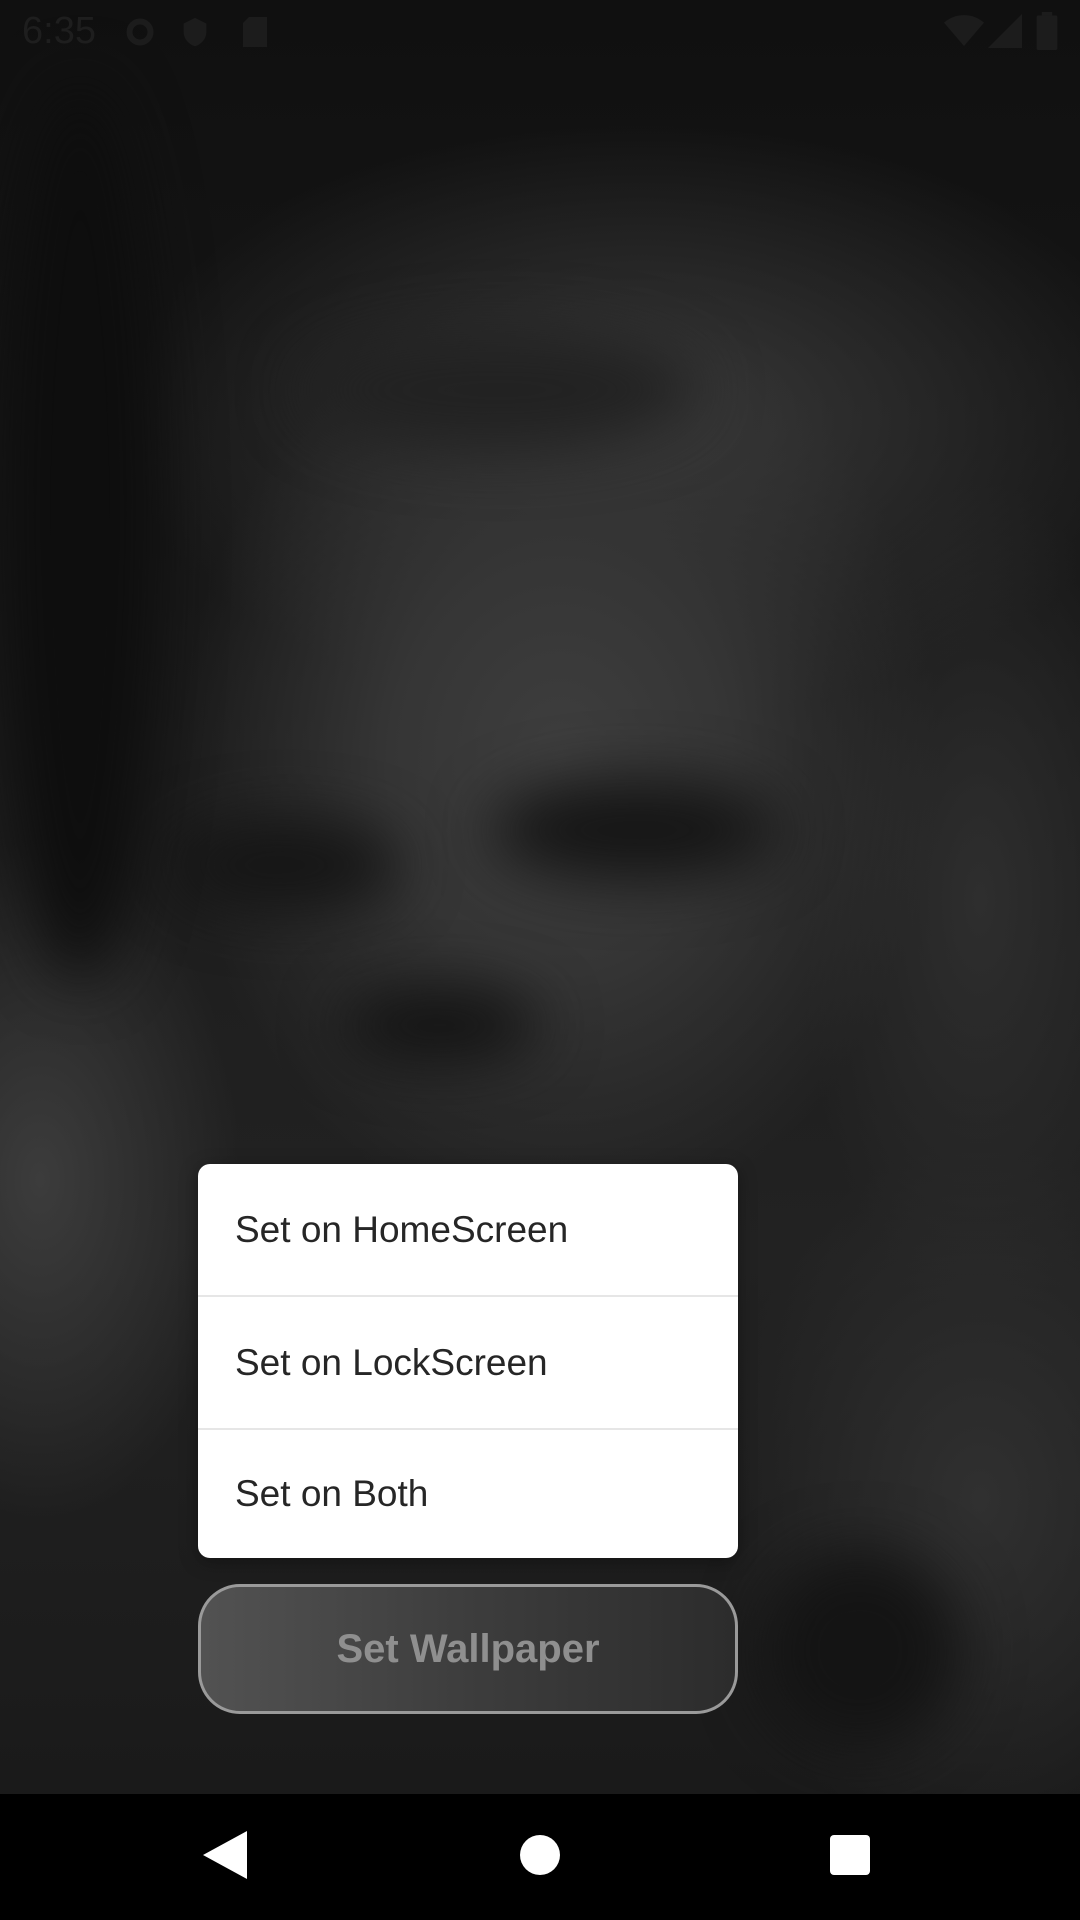  Describe the element at coordinates (1047, 33) in the screenshot. I see `battery-icon` at that location.